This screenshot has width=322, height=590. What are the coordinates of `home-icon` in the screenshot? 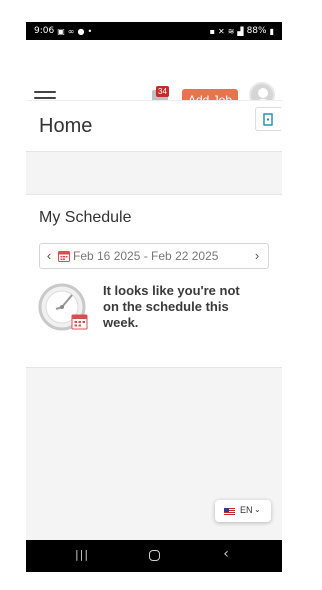 It's located at (154, 555).